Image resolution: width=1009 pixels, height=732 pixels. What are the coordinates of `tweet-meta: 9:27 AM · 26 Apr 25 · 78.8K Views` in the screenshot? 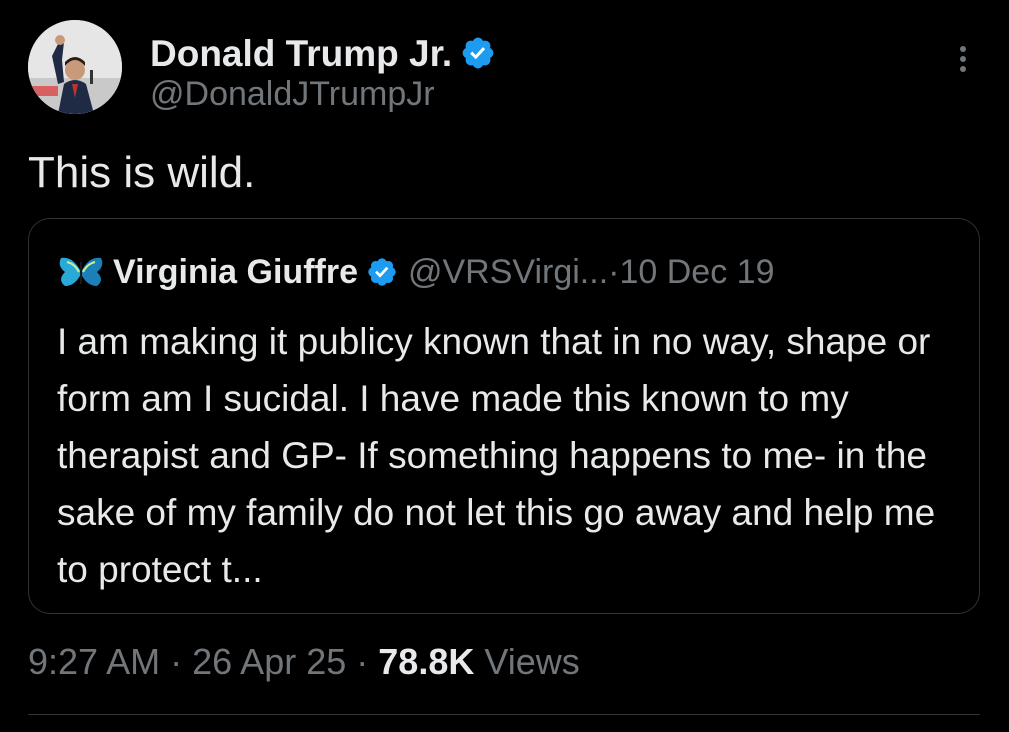 It's located at (304, 662).